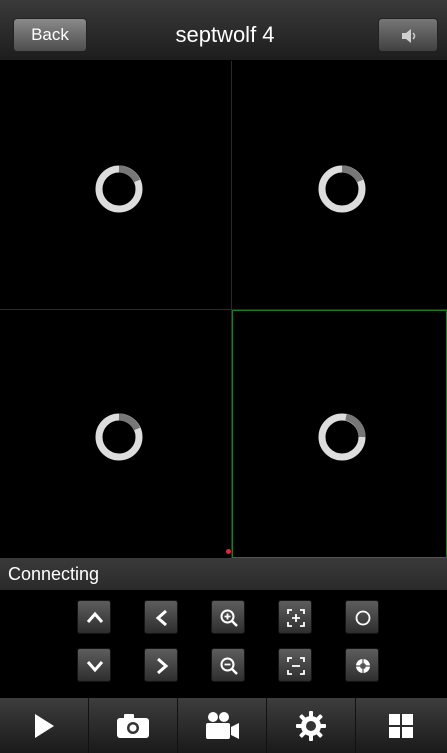  I want to click on video-record-icon, so click(222, 725).